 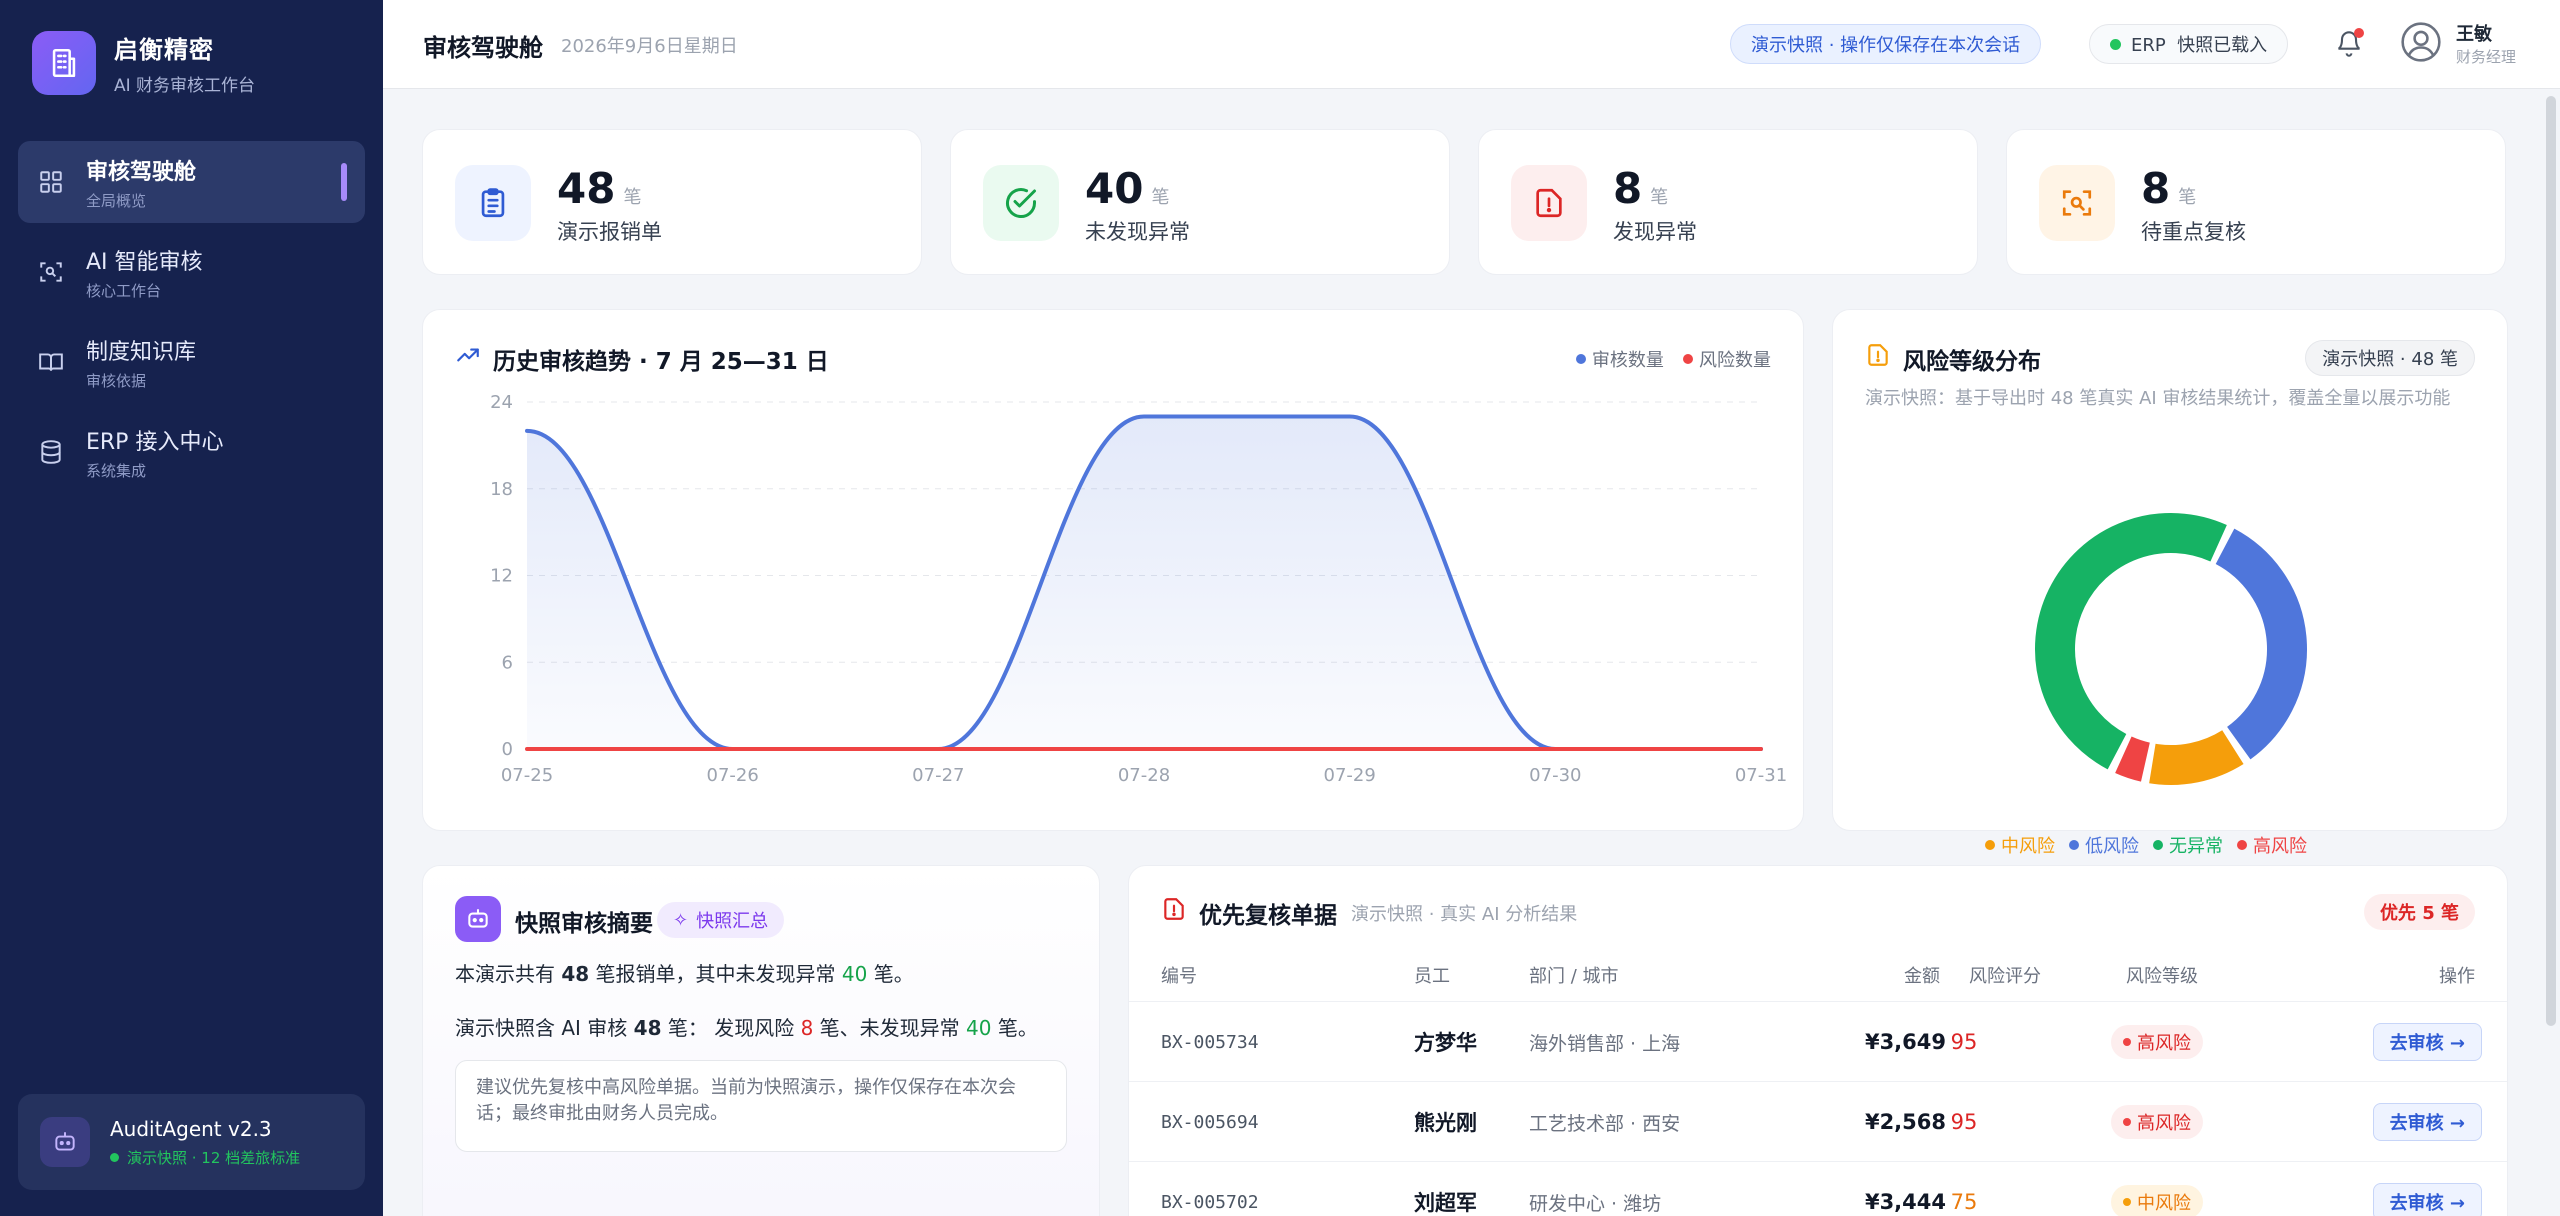 What do you see at coordinates (1445, 1203) in the screenshot?
I see `cell-employee: 刘超军` at bounding box center [1445, 1203].